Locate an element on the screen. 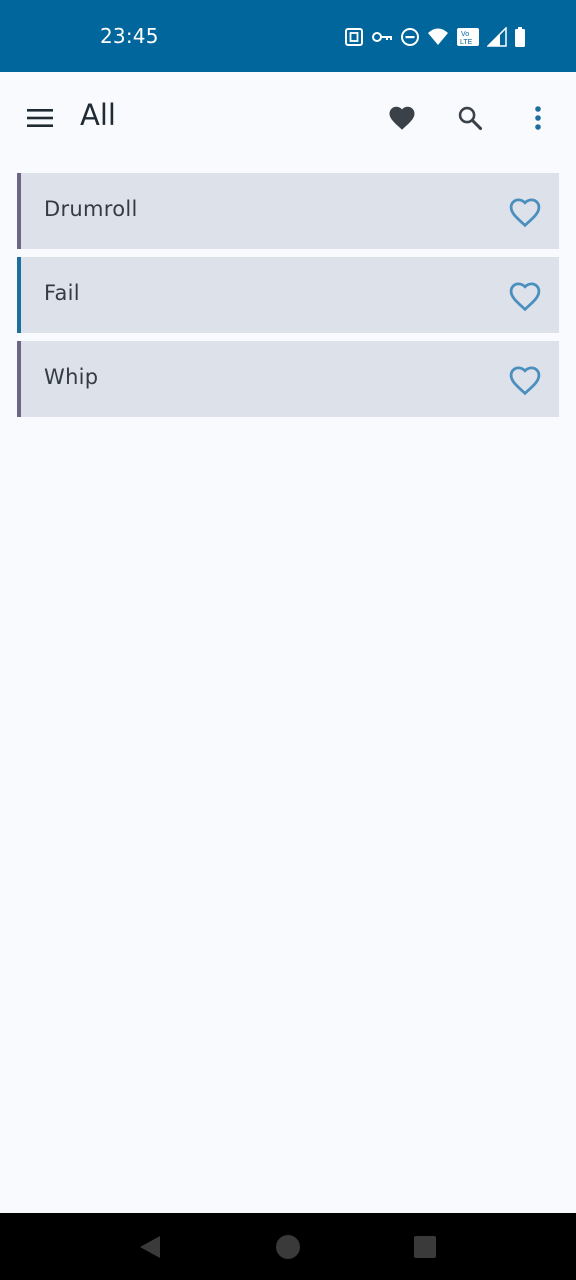 This screenshot has width=576, height=1280. recents-button is located at coordinates (425, 1247).